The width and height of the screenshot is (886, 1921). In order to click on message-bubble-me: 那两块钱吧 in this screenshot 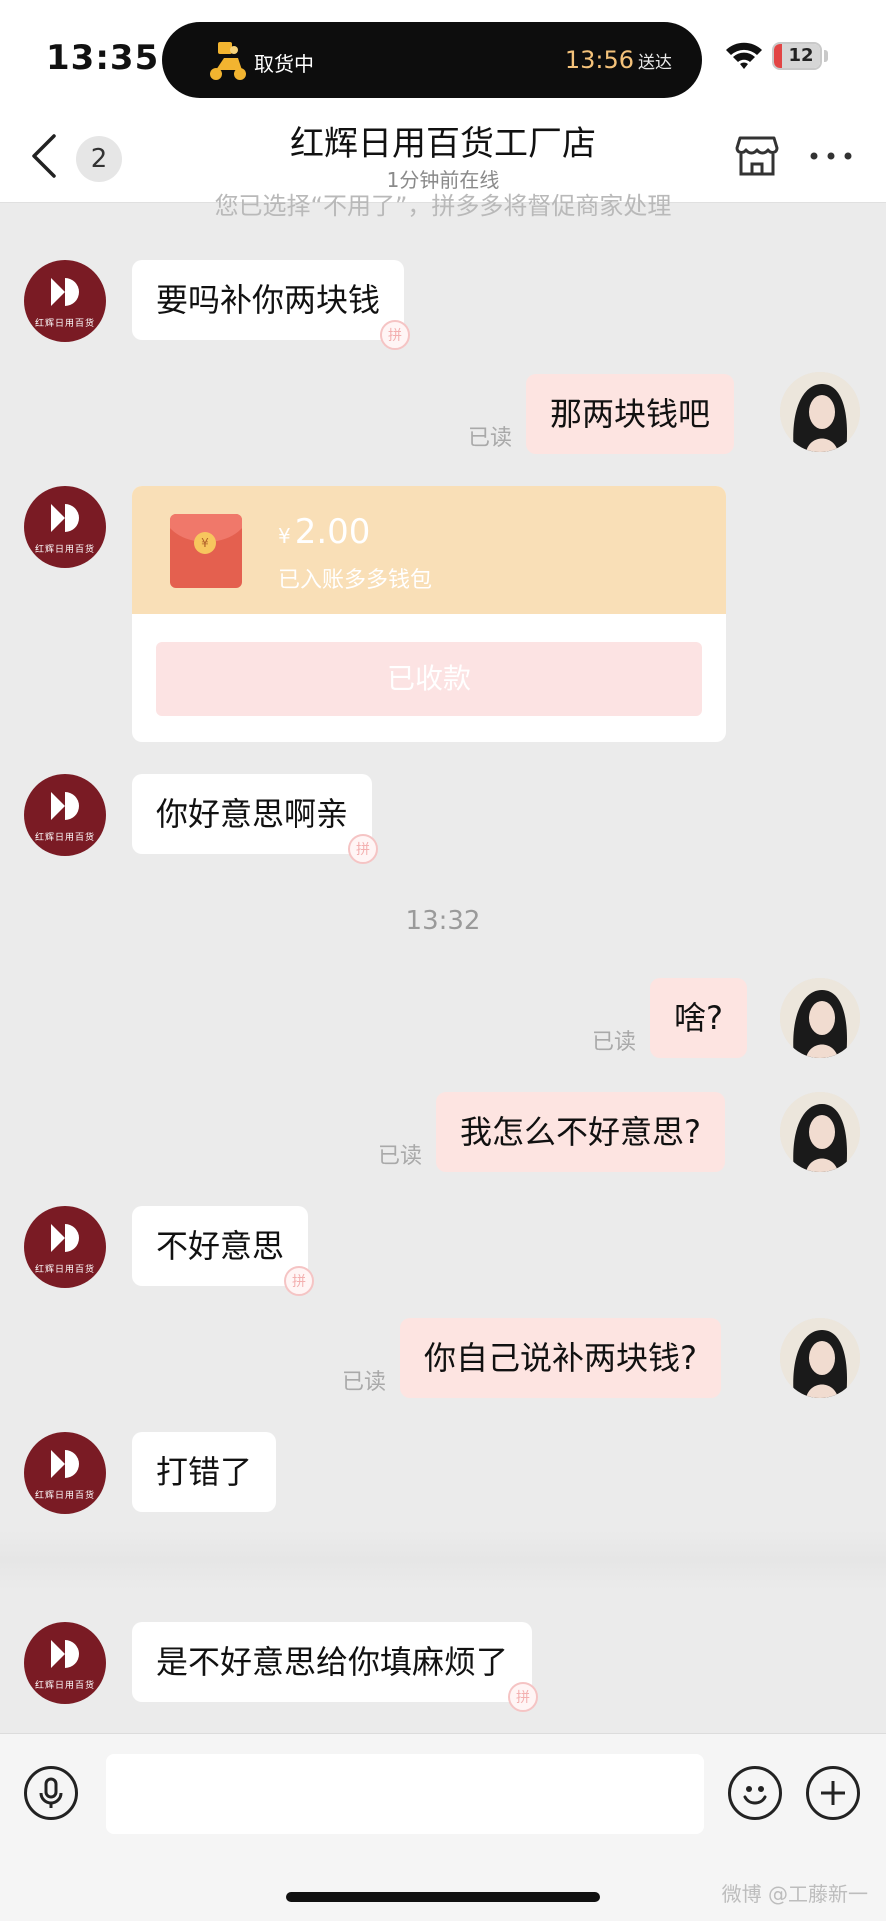, I will do `click(630, 414)`.